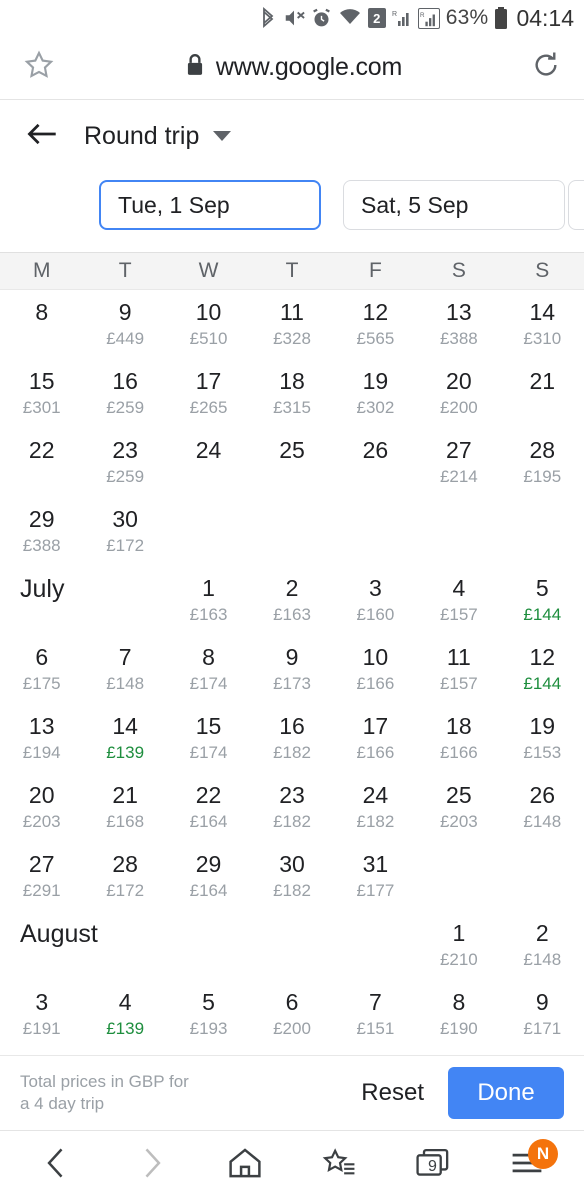  I want to click on calendar-day-cell: 1 £210, so click(458, 944).